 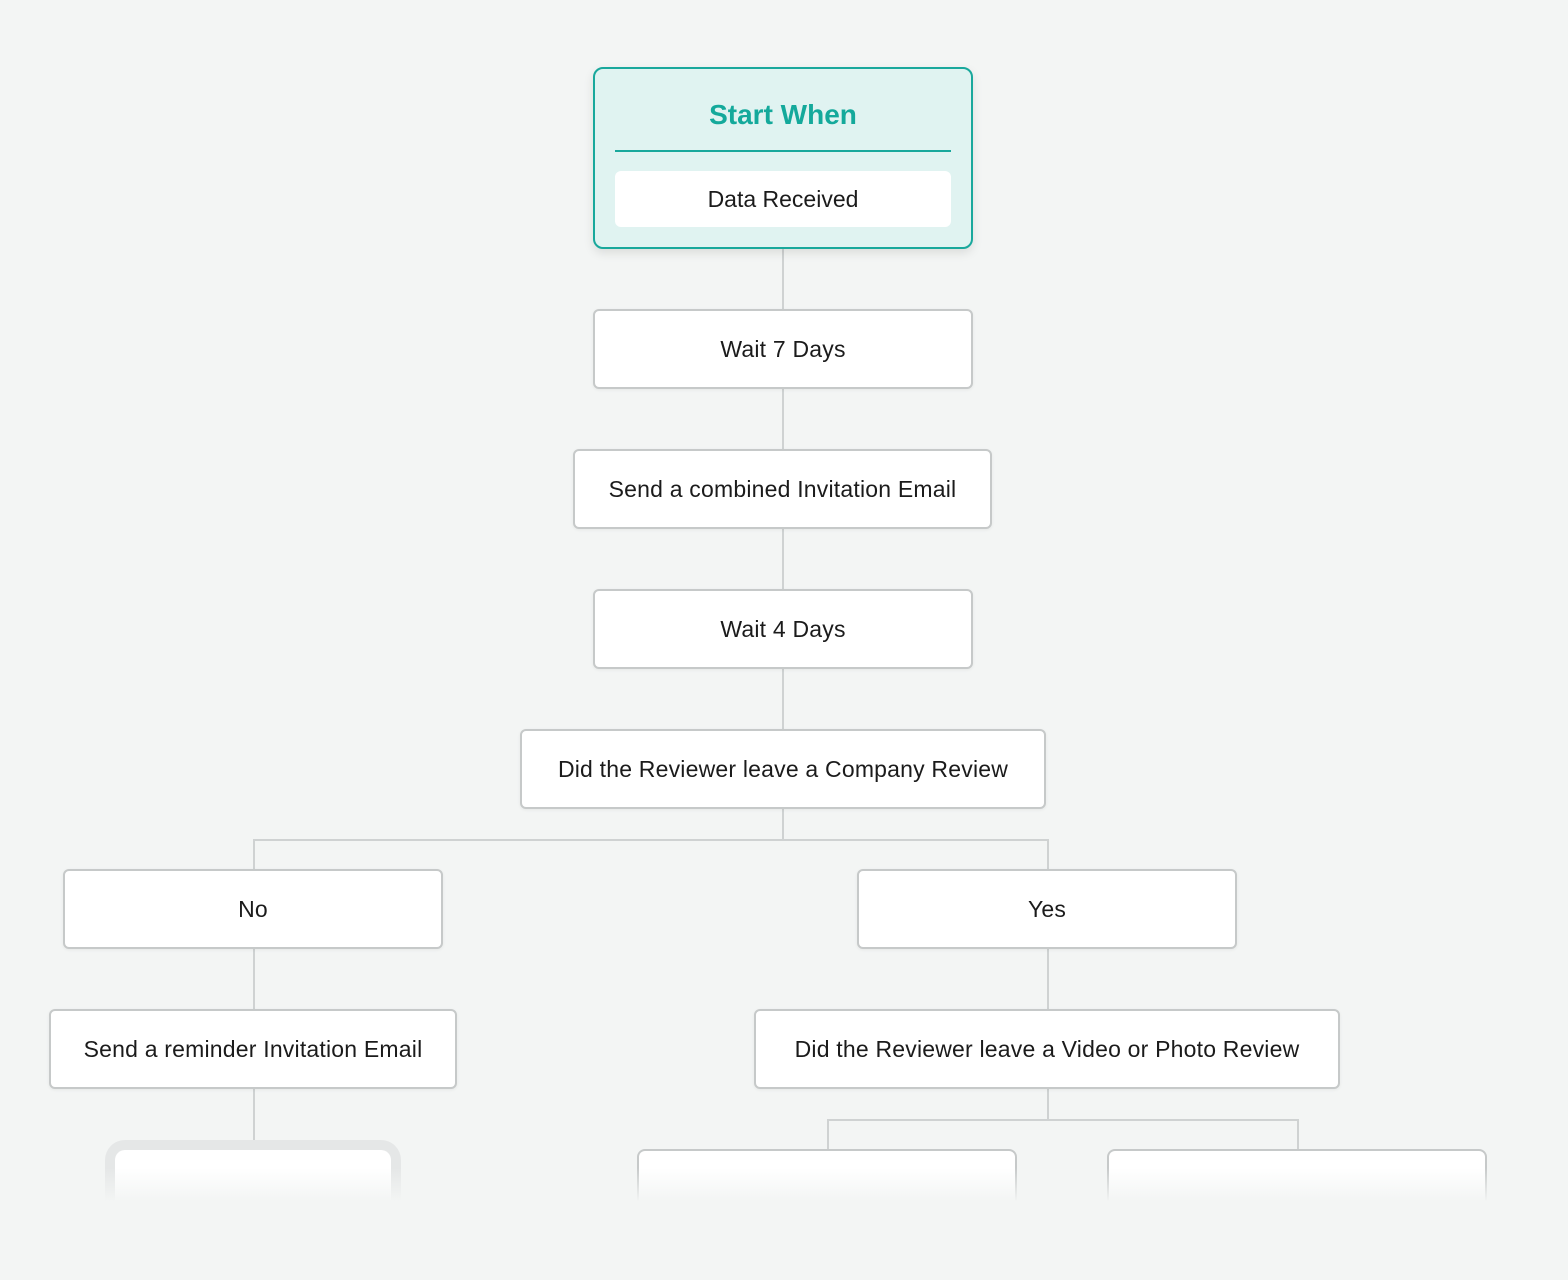 I want to click on connector-branch-horizontal, so click(x=651, y=840).